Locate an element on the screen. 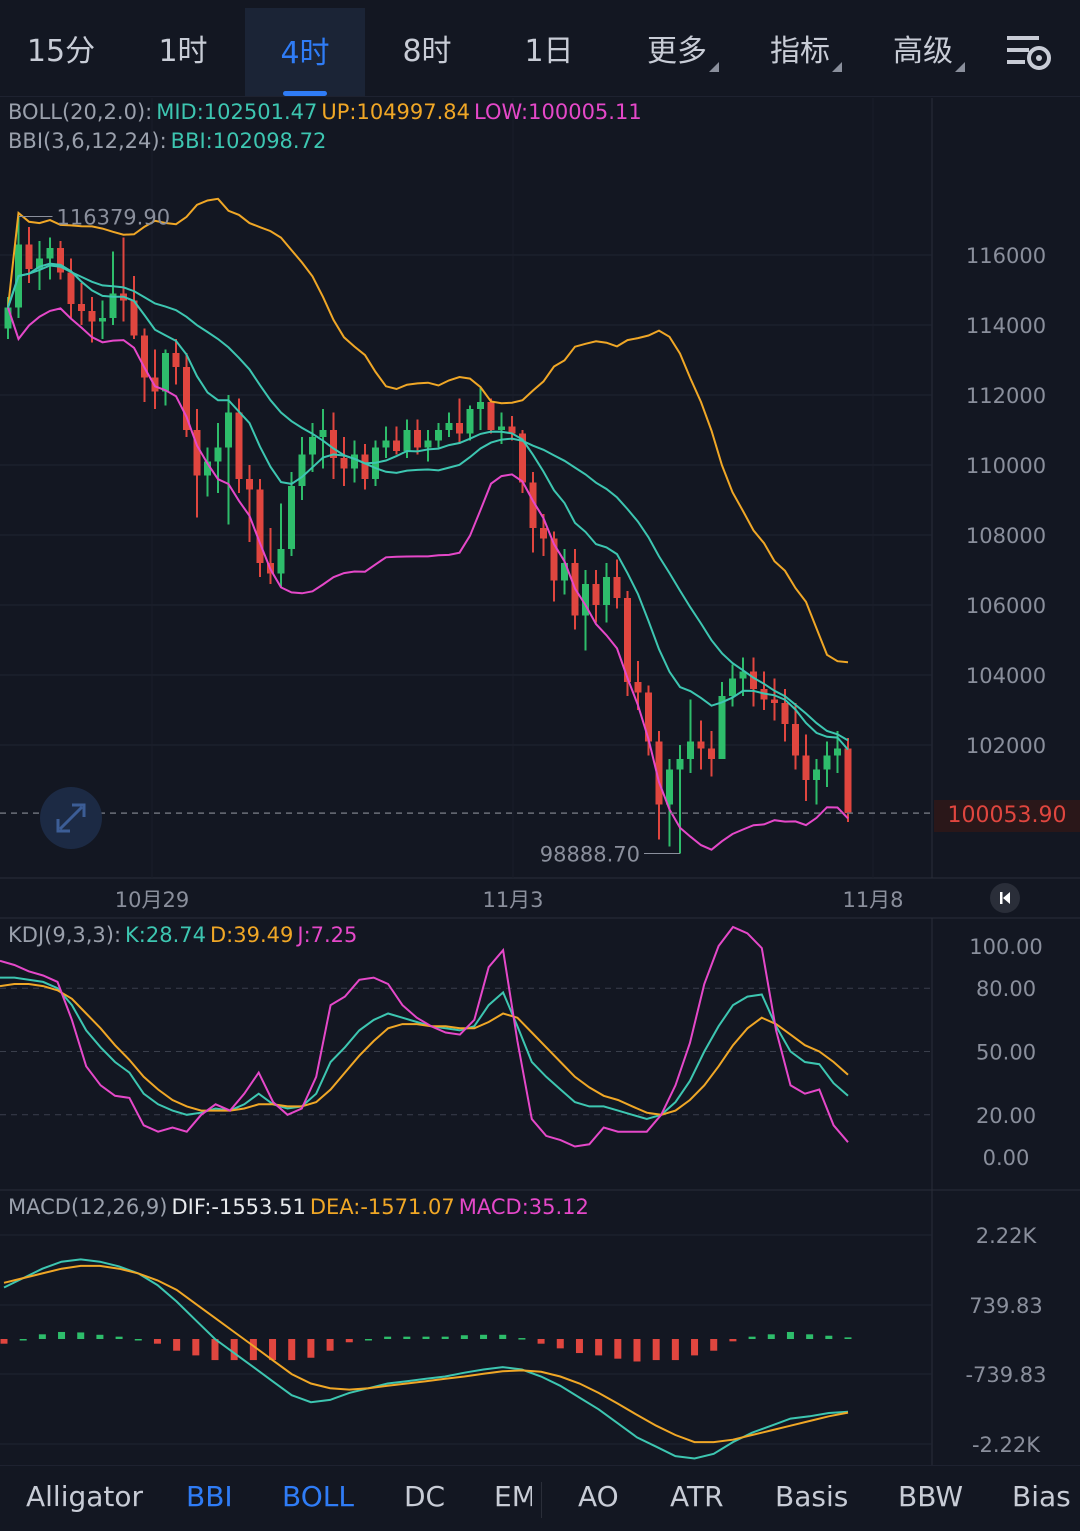 The image size is (1080, 1531). boll-low: LOW:100005.11 is located at coordinates (558, 112).